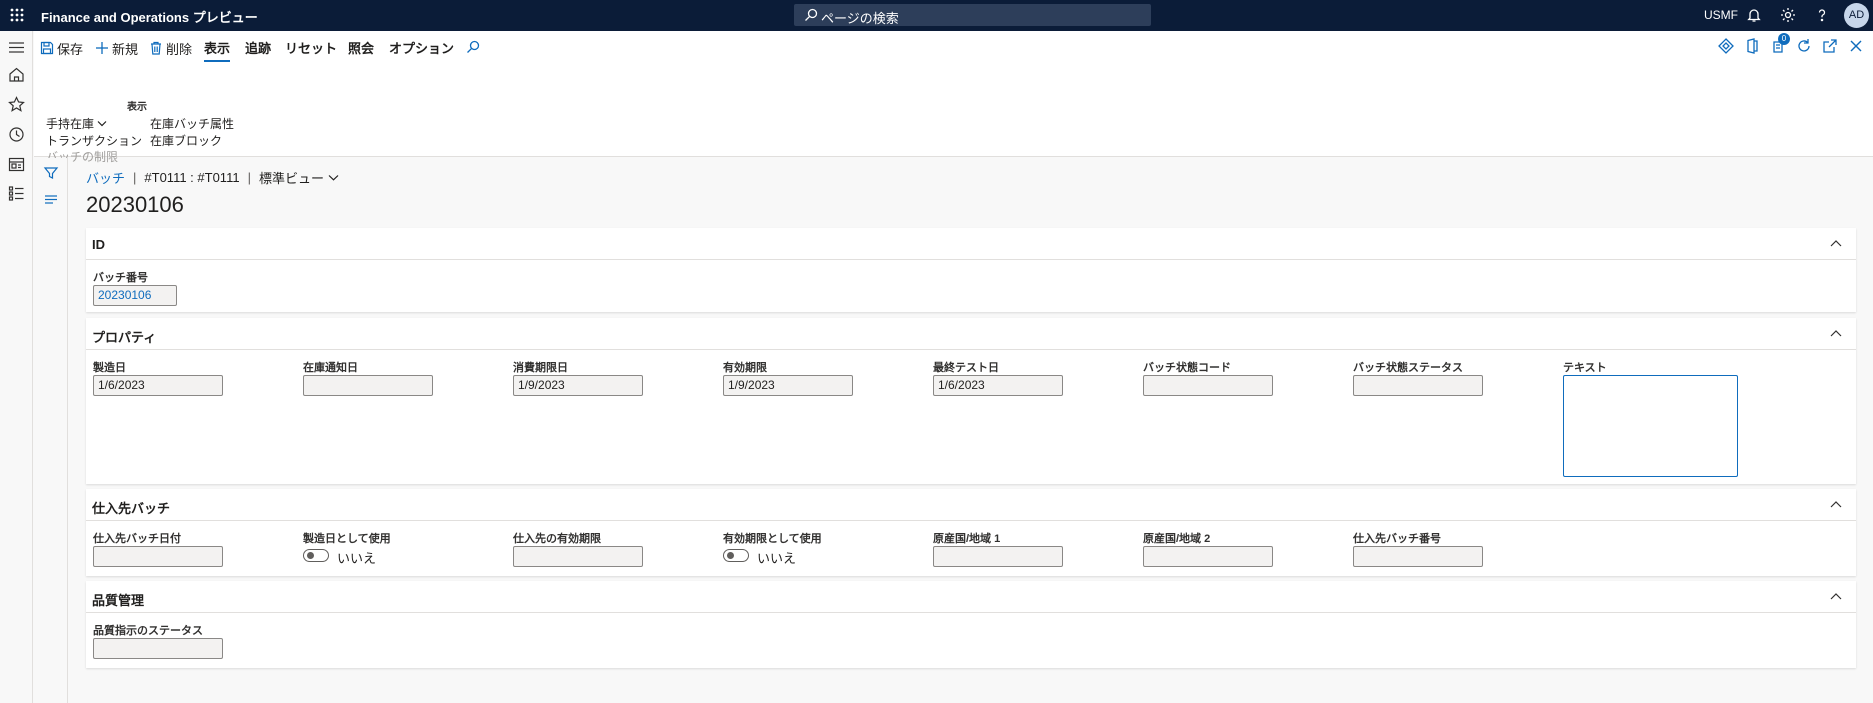 Image resolution: width=1873 pixels, height=703 pixels. Describe the element at coordinates (158, 648) in the screenshot. I see `quality-order-status-field` at that location.